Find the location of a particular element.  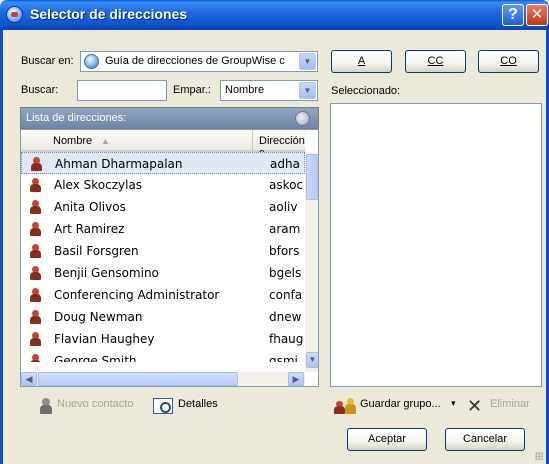

address-list-header: Lista de direcciones: is located at coordinates (169, 118).